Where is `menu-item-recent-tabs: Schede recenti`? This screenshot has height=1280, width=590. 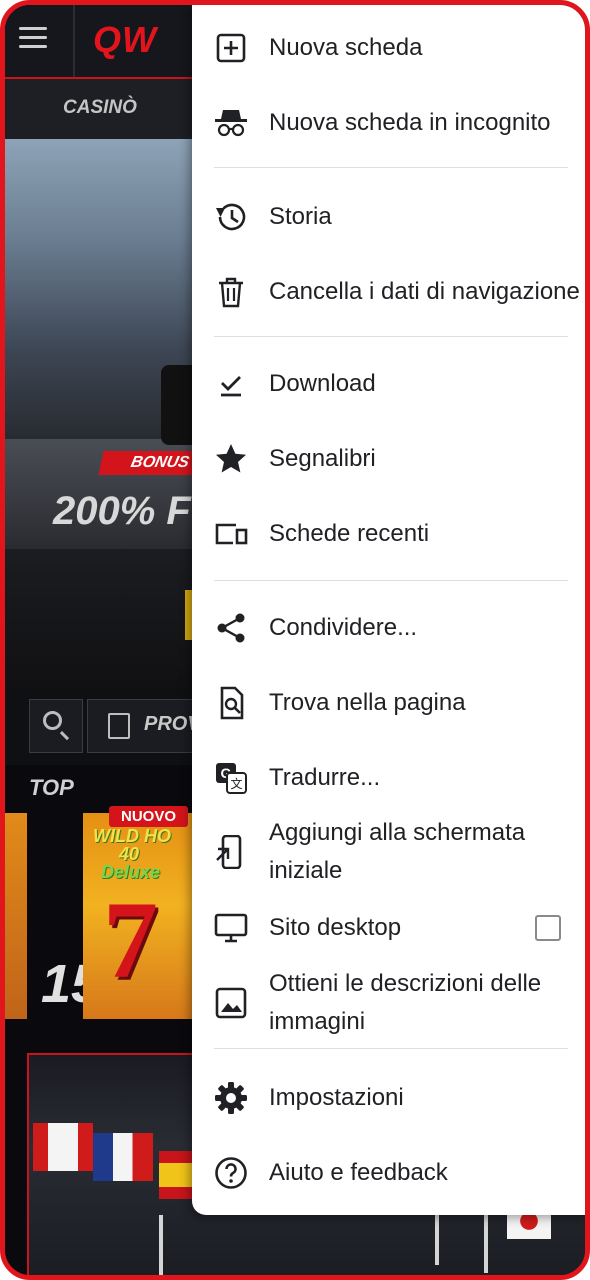
menu-item-recent-tabs: Schede recenti is located at coordinates (388, 533).